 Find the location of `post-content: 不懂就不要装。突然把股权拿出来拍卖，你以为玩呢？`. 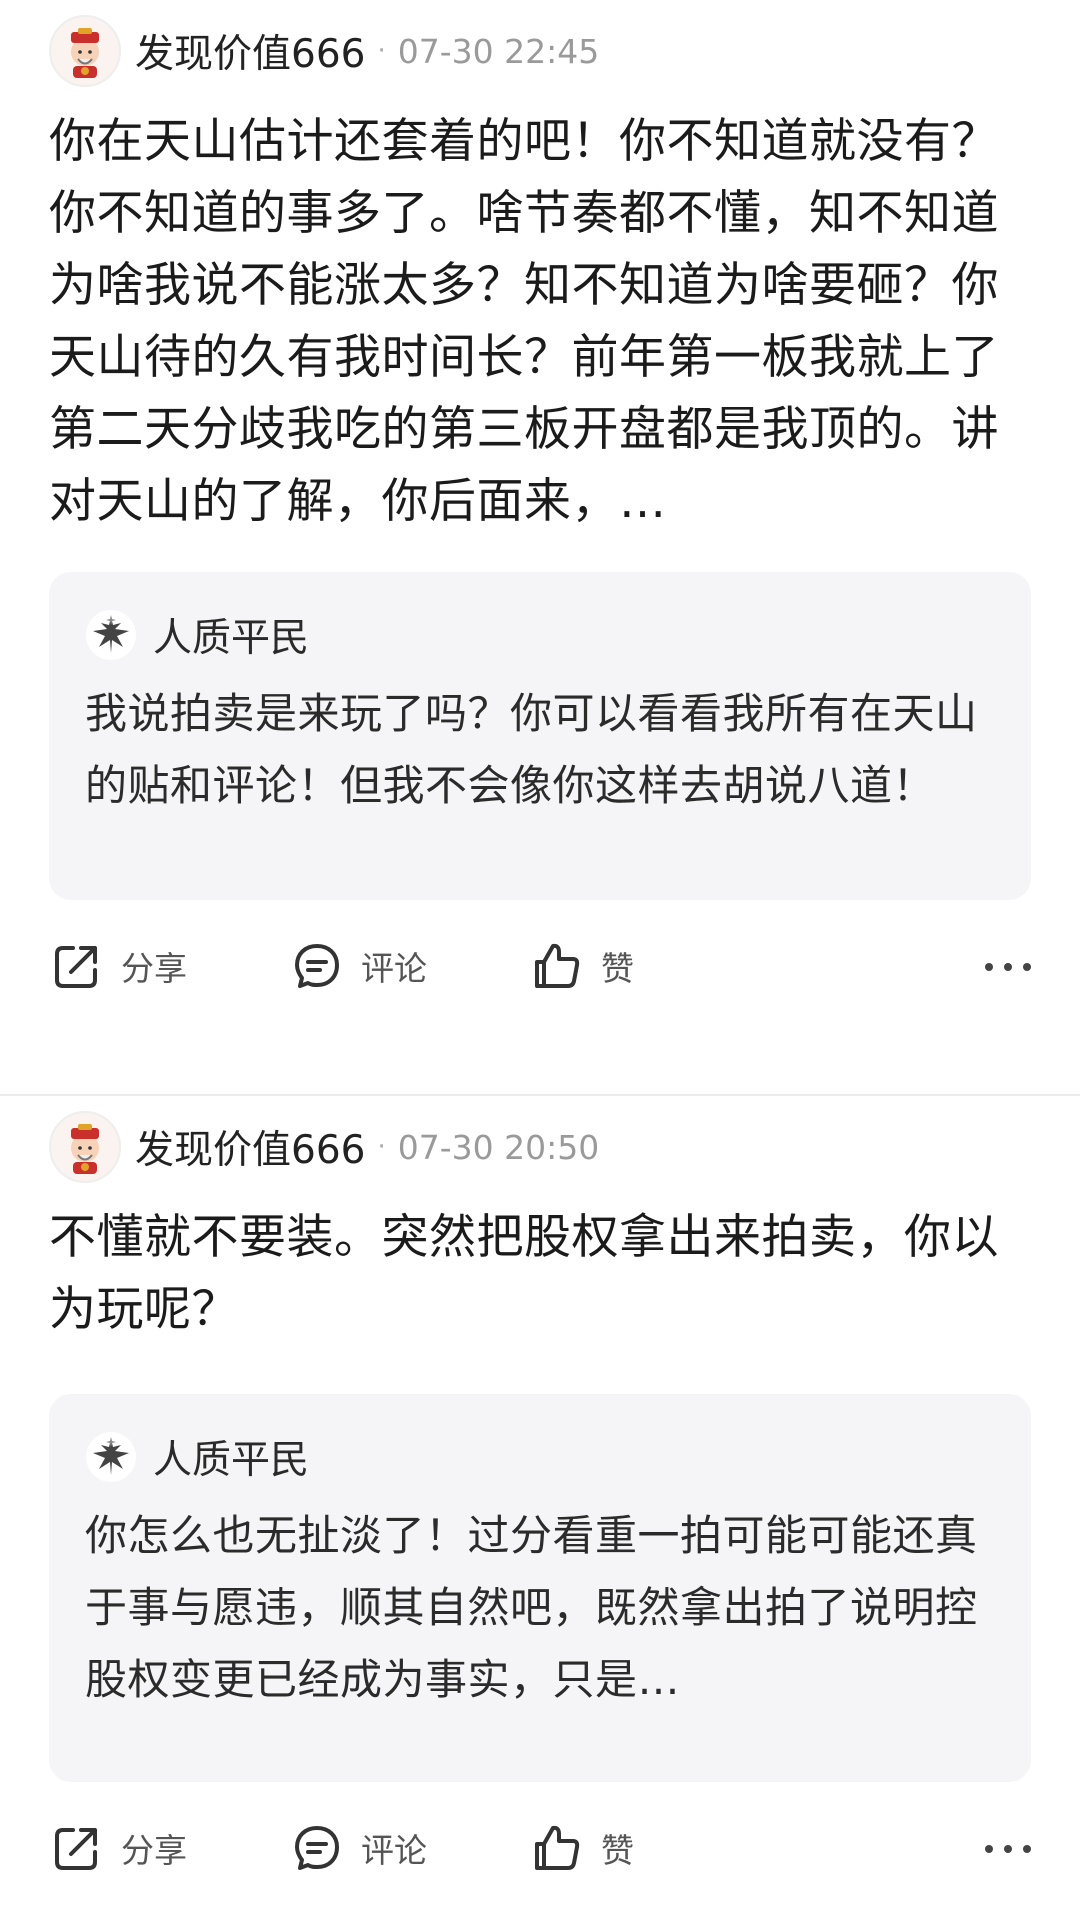

post-content: 不懂就不要装。突然把股权拿出来拍卖，你以为玩呢？ is located at coordinates (540, 1274).